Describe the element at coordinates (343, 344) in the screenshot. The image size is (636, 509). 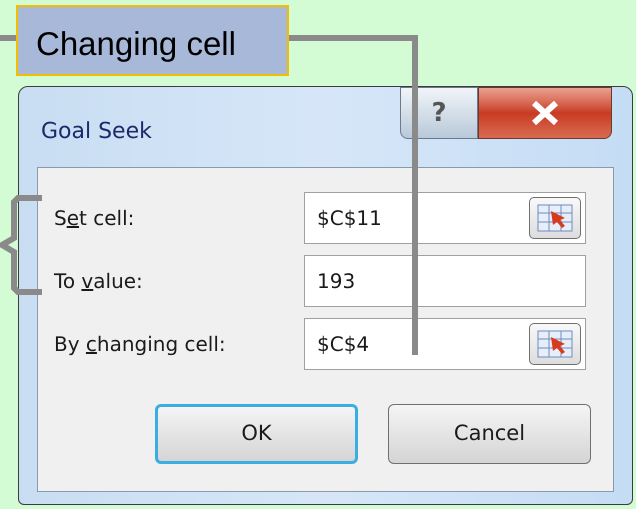
I see `field-value: $C$4` at that location.